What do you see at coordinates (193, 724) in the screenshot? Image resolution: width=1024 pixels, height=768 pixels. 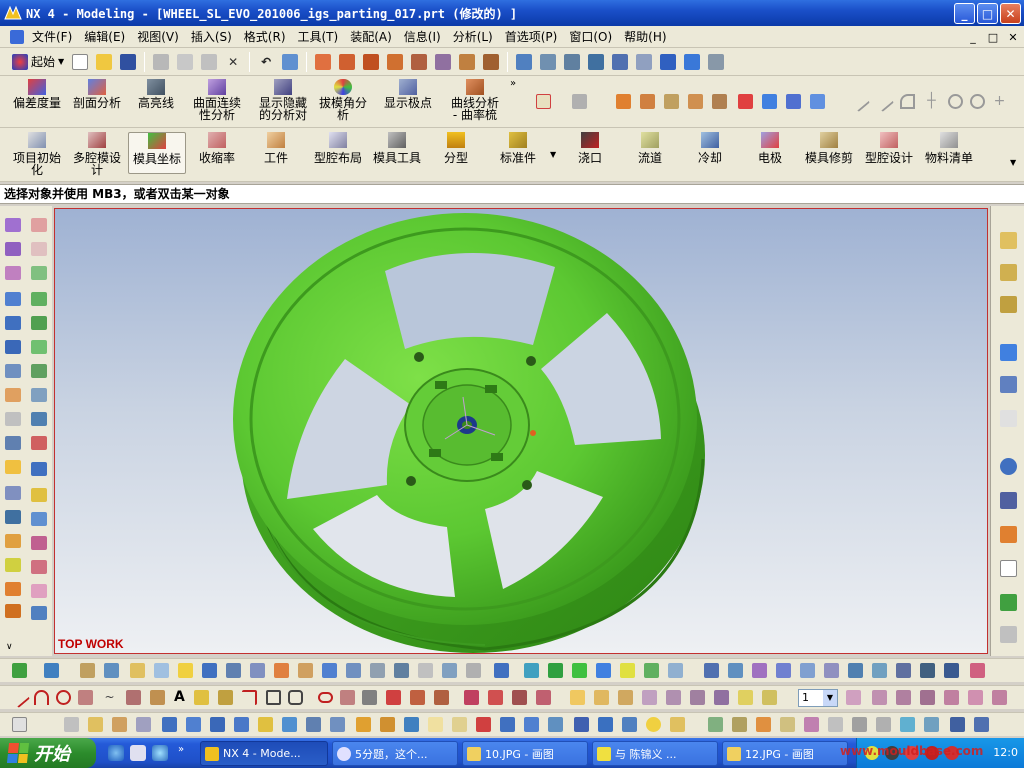 I see `feature-tool-7-icon` at bounding box center [193, 724].